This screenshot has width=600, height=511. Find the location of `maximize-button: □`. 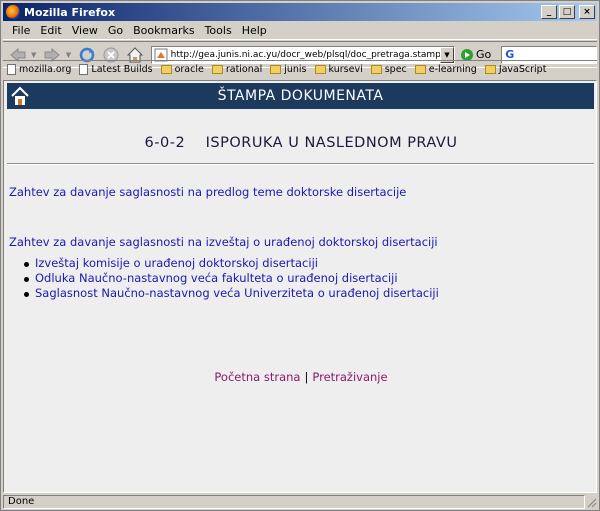

maximize-button: □ is located at coordinates (567, 12).